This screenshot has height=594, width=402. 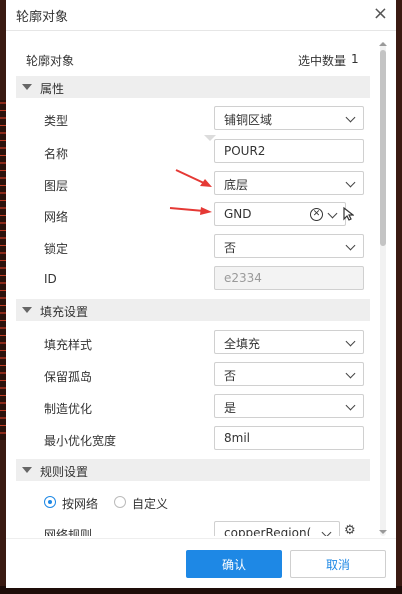 What do you see at coordinates (355, 59) in the screenshot?
I see `selected-count: 1` at bounding box center [355, 59].